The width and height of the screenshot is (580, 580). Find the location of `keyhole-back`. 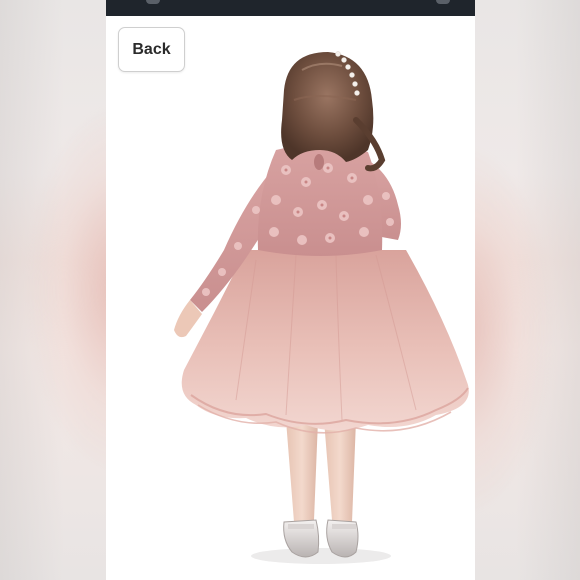

keyhole-back is located at coordinates (319, 162).